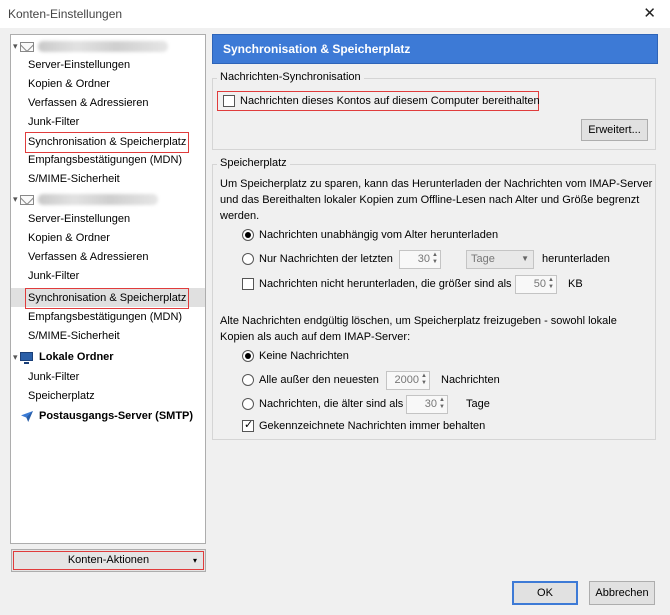  I want to click on tree-local-folders: ▾ Lokale Ordner, so click(108, 357).